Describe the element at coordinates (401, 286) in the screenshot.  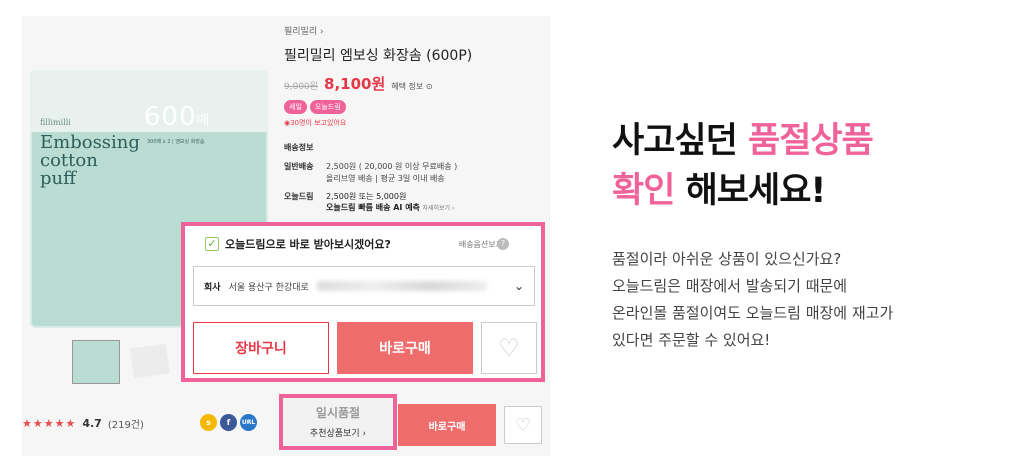
I see `address-blurred` at that location.